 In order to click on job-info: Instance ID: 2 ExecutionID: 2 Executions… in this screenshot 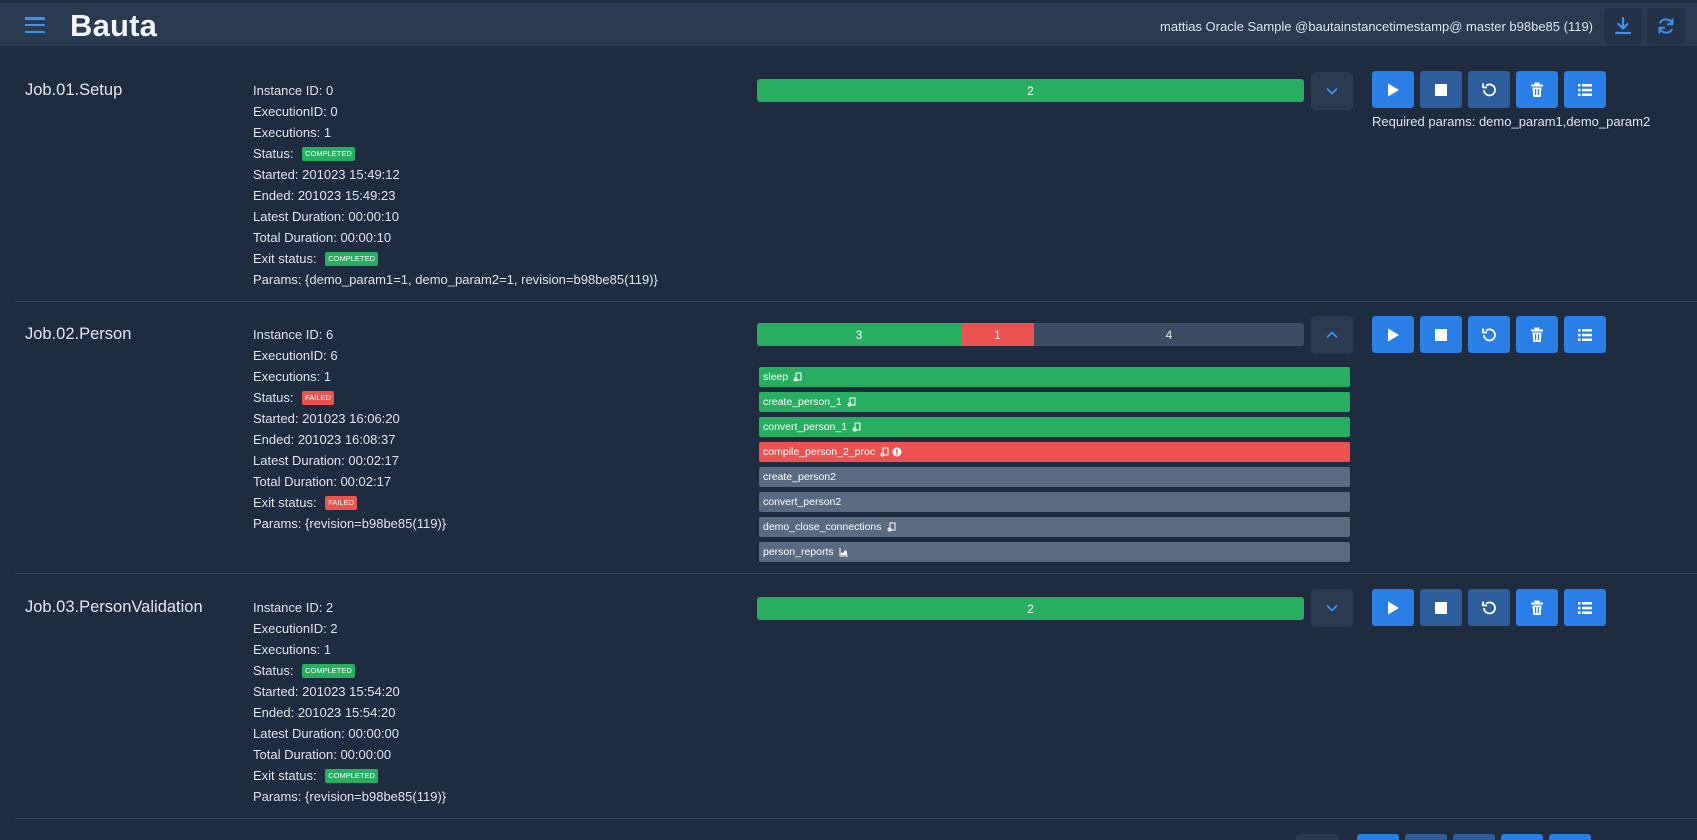, I will do `click(350, 702)`.